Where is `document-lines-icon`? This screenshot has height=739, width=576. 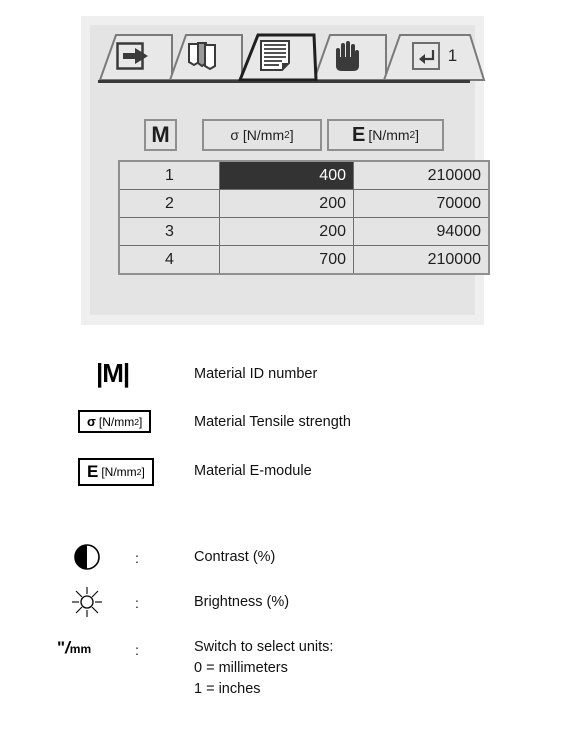
document-lines-icon is located at coordinates (274, 55).